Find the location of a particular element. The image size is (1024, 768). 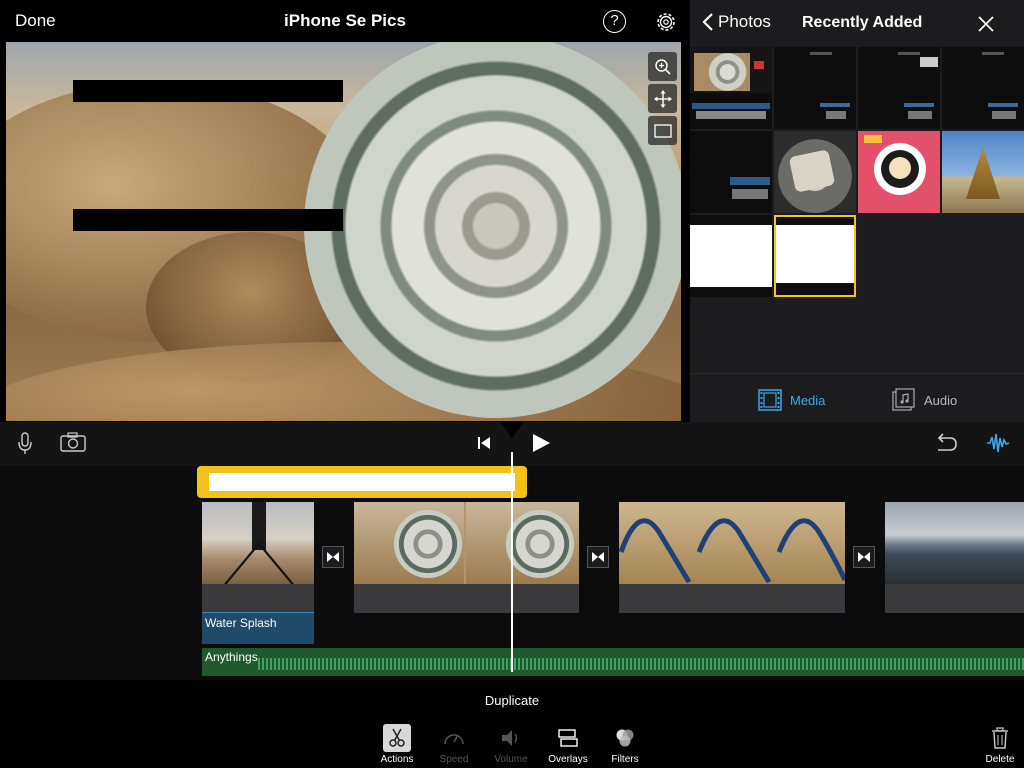

zoom-button is located at coordinates (662, 66).